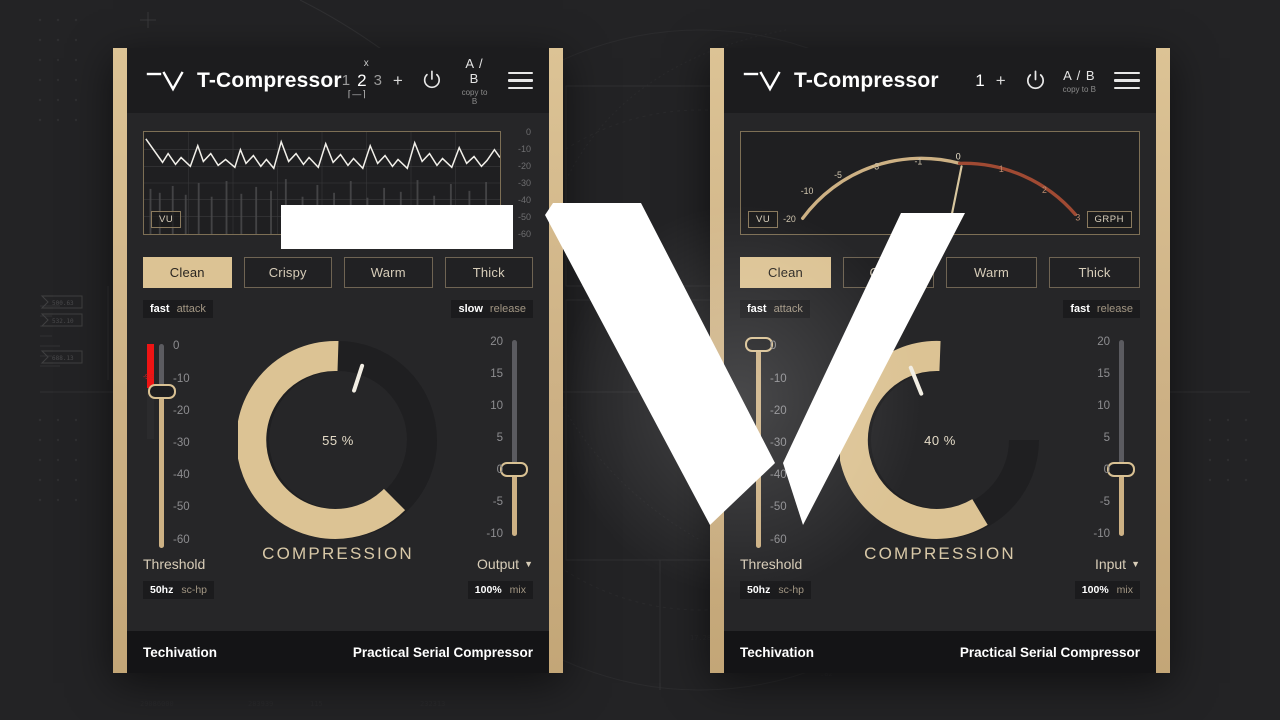 This screenshot has height=720, width=1280. What do you see at coordinates (1110, 564) in the screenshot?
I see `input-label: Input` at bounding box center [1110, 564].